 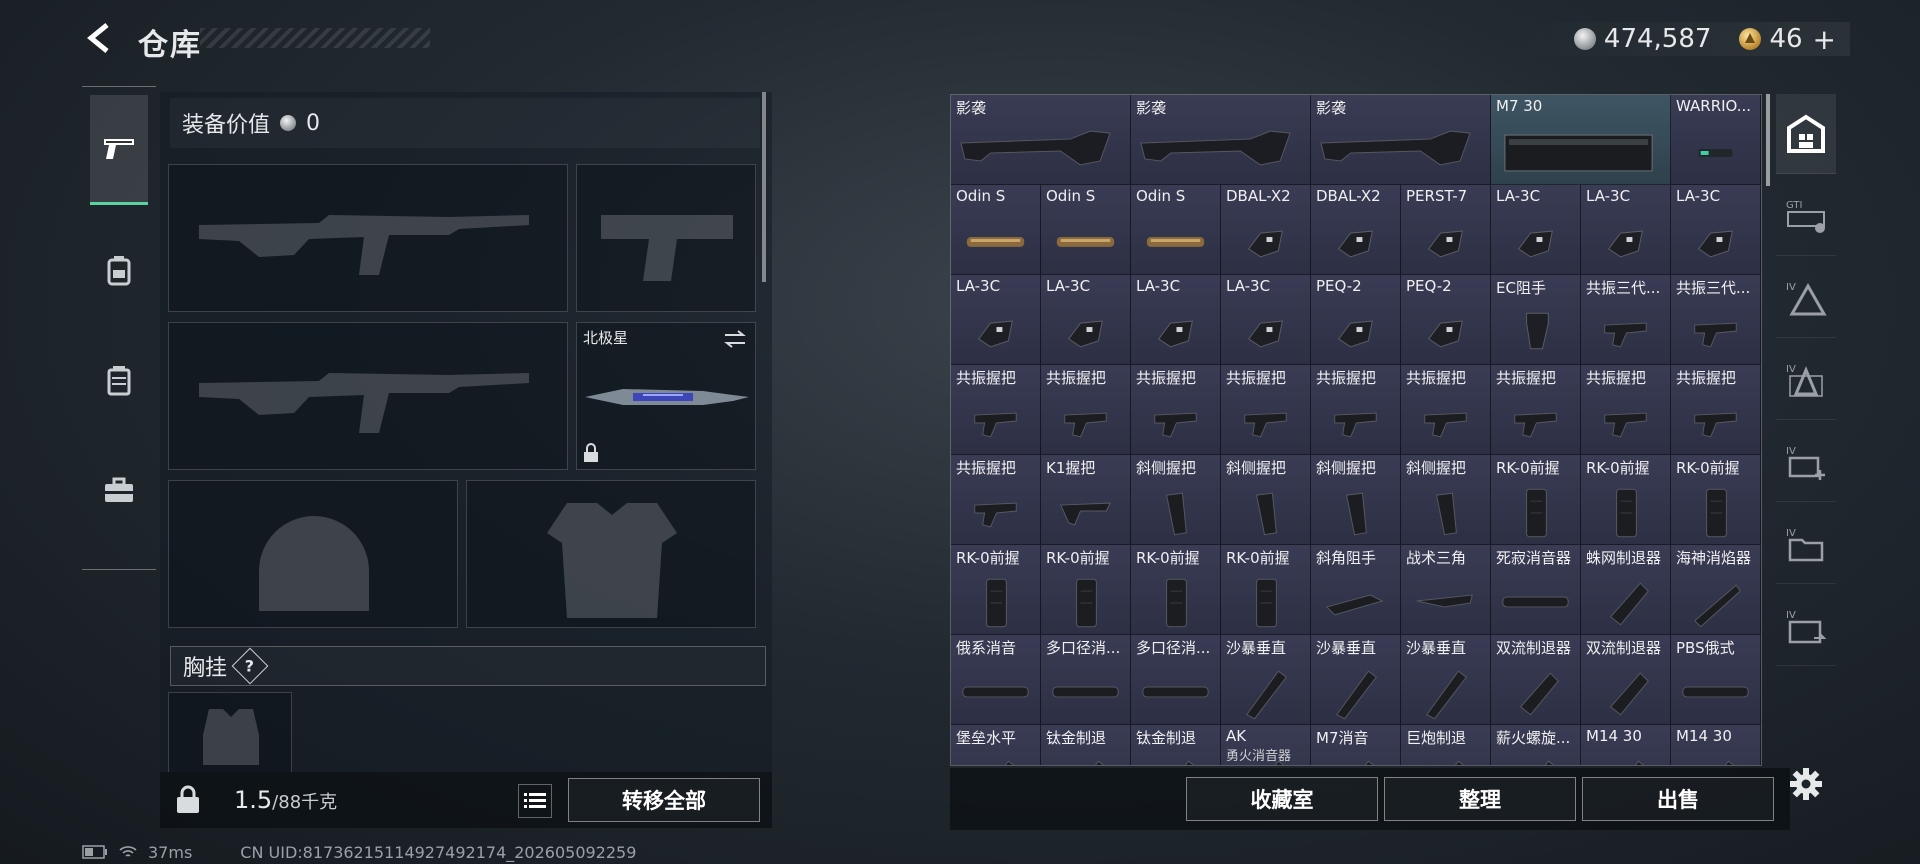 I want to click on add-currency-button: +, so click(x=1824, y=39).